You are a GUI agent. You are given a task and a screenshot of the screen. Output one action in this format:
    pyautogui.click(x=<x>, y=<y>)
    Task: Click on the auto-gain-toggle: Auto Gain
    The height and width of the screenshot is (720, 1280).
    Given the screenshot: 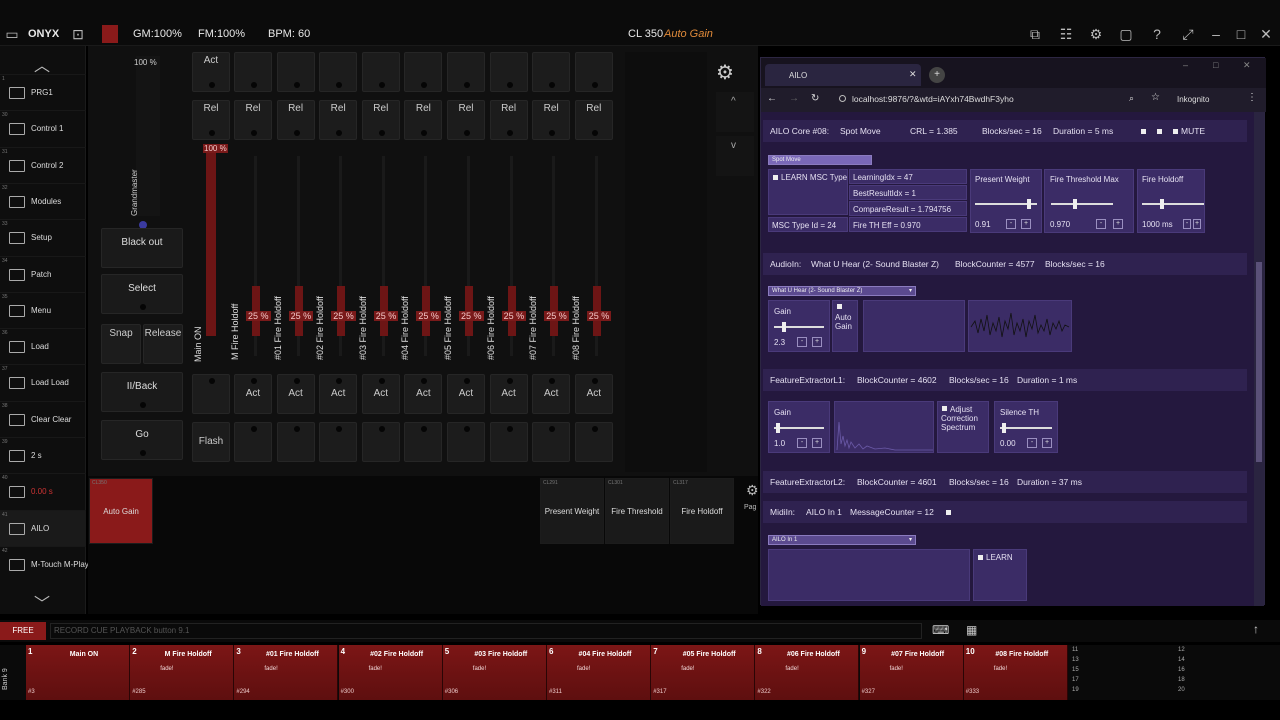 What is the action you would take?
    pyautogui.click(x=845, y=326)
    